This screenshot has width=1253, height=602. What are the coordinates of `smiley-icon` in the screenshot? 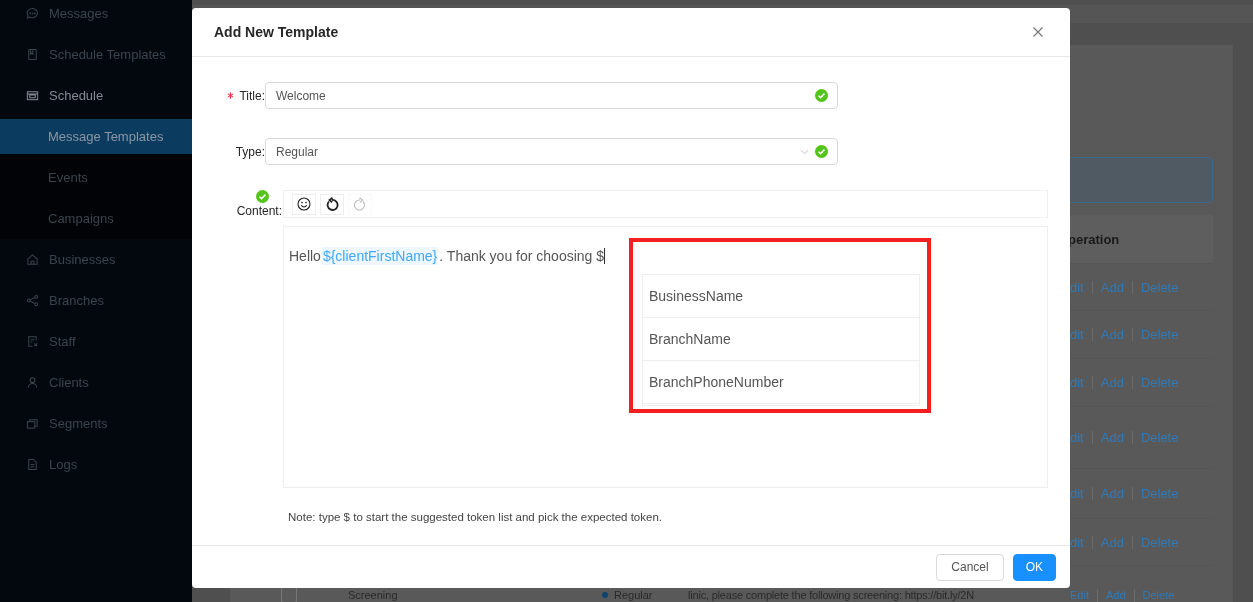 It's located at (304, 204).